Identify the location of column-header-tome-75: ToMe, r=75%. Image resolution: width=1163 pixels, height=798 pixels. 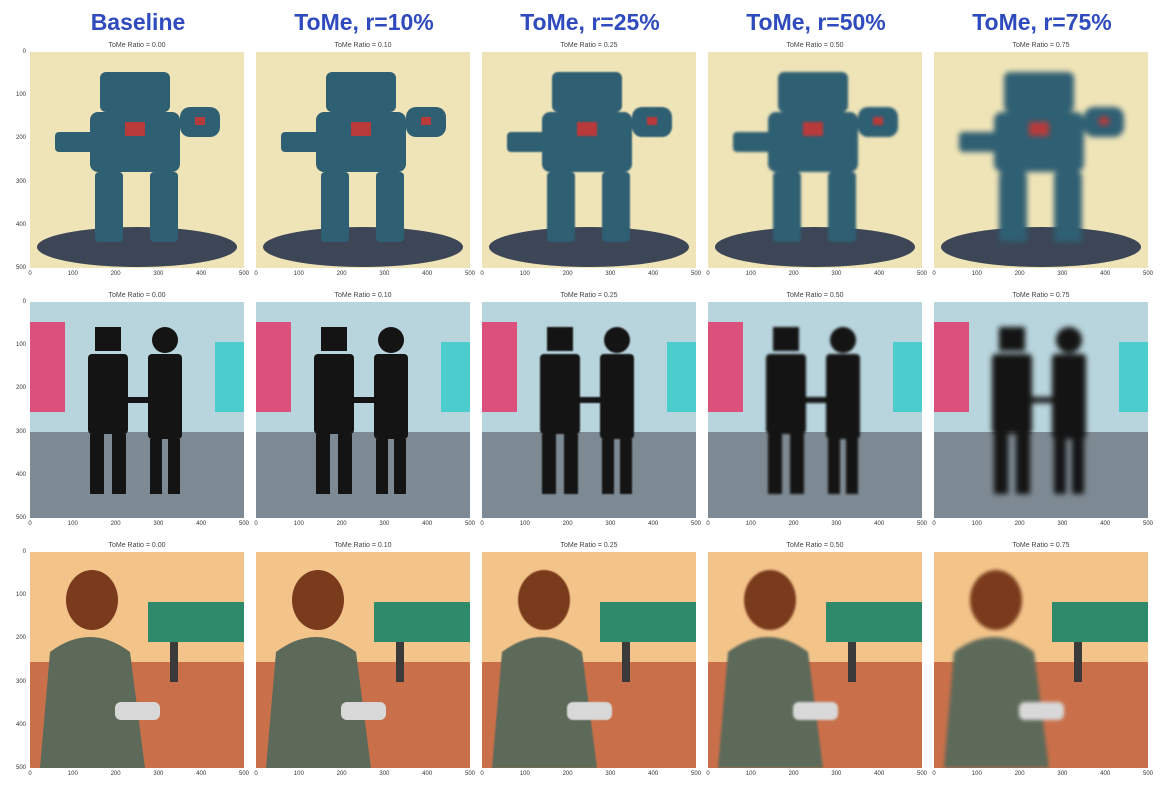
(1042, 22).